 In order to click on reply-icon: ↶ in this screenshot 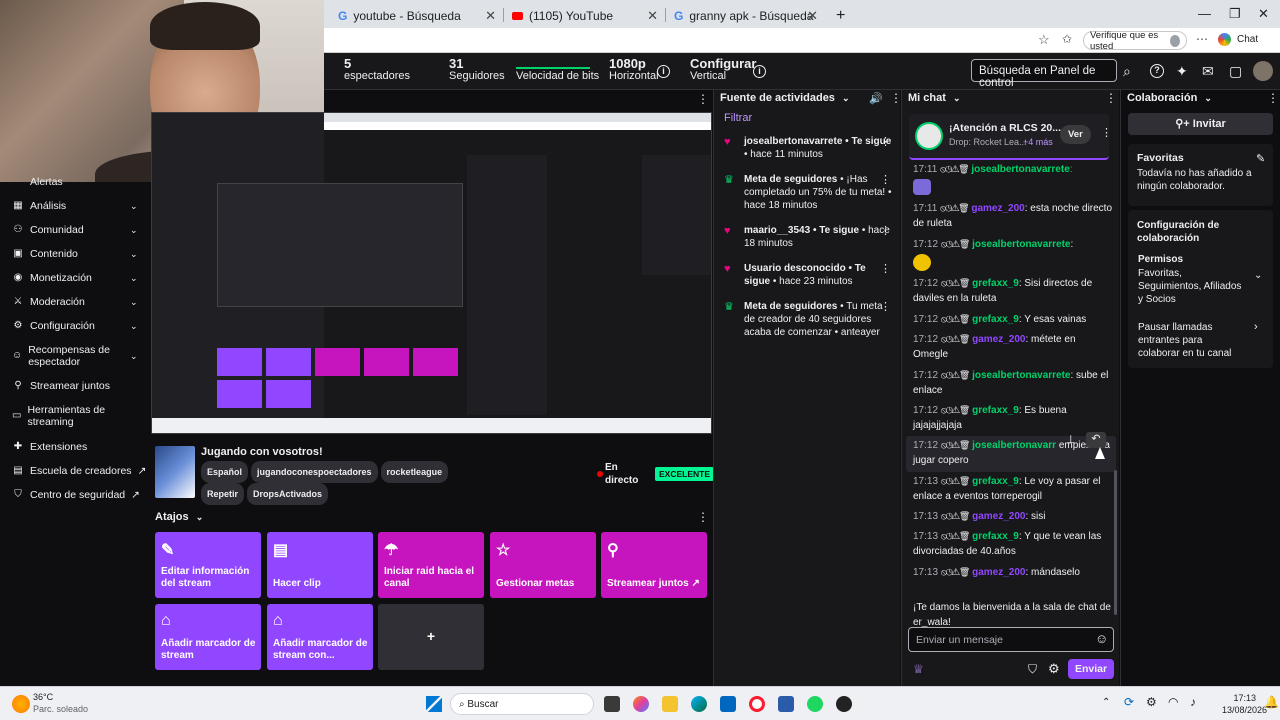, I will do `click(1096, 440)`.